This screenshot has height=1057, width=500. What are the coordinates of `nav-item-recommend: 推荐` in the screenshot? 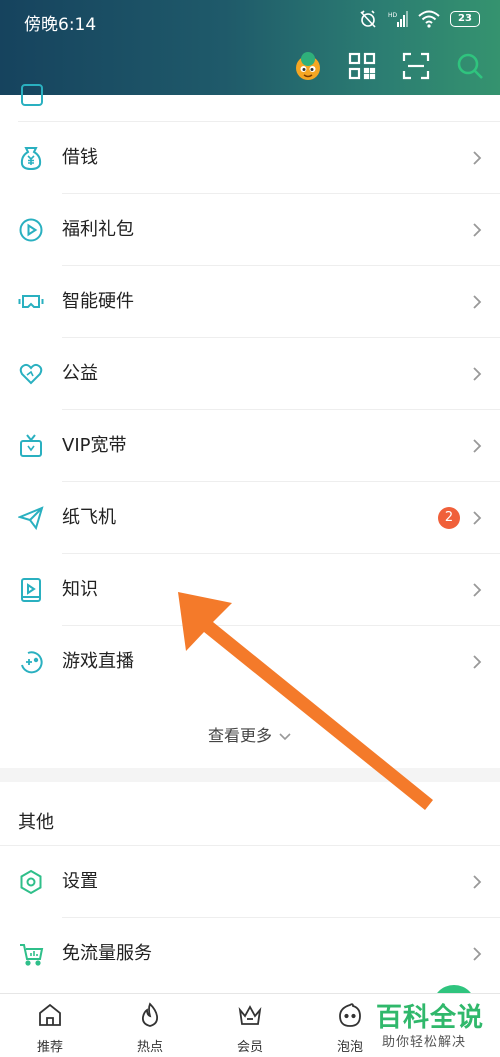 It's located at (50, 1025).